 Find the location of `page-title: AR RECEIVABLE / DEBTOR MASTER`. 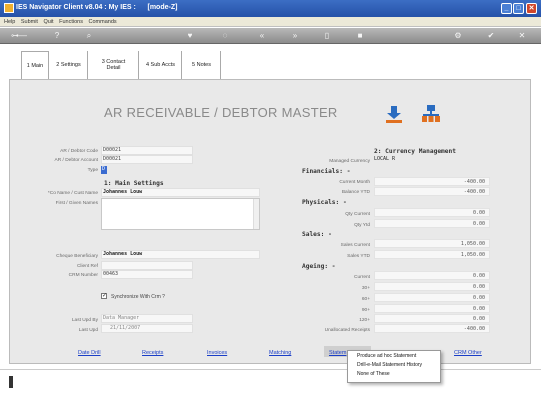

page-title: AR RECEIVABLE / DEBTOR MASTER is located at coordinates (221, 112).